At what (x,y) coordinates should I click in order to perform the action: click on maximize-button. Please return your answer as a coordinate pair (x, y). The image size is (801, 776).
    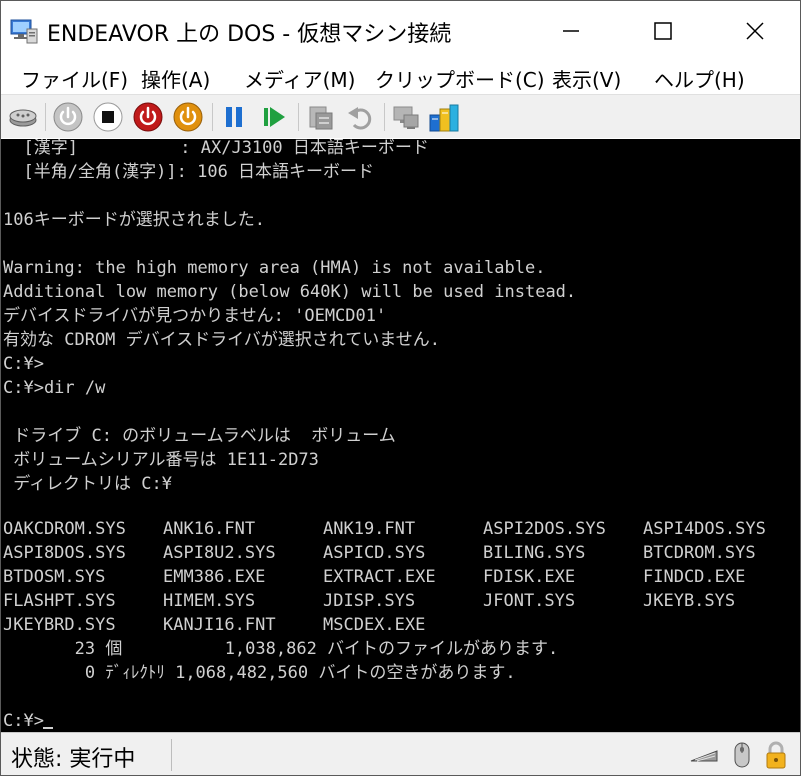
    Looking at the image, I should click on (663, 31).